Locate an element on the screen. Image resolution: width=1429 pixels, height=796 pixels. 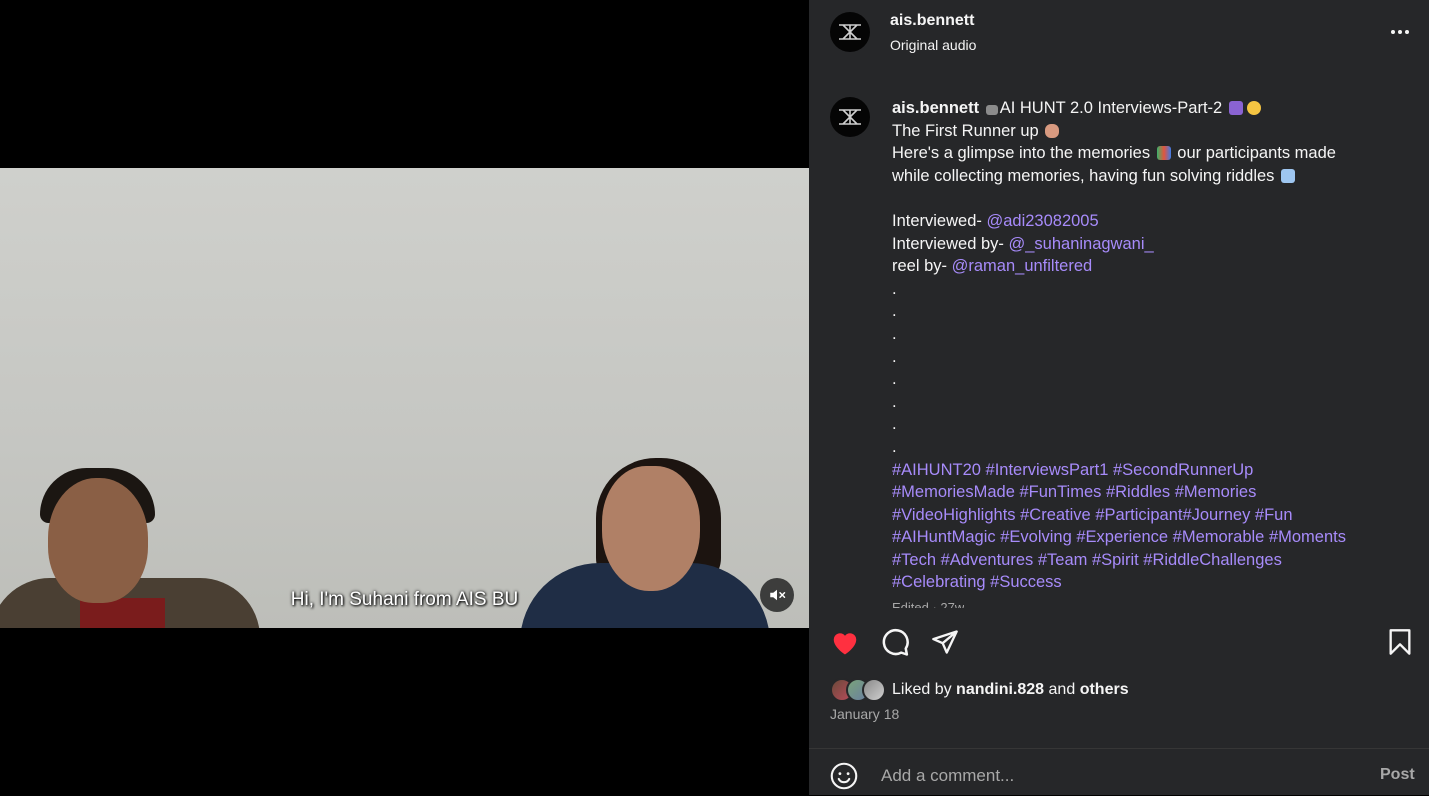
edited-label: Edited · 27w is located at coordinates (928, 604).